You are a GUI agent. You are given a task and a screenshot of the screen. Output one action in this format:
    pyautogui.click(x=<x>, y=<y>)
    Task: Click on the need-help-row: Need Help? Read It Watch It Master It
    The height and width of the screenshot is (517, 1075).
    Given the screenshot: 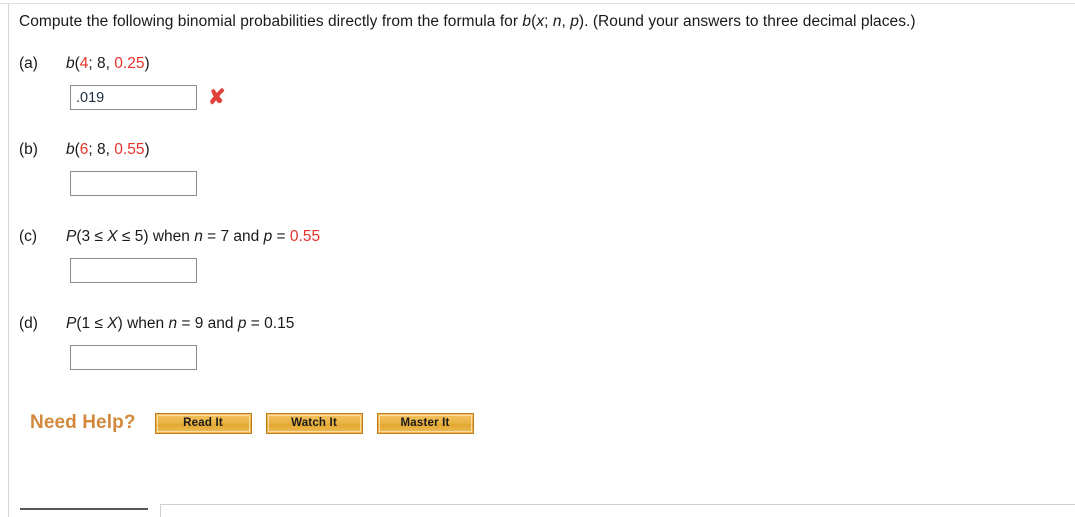 What is the action you would take?
    pyautogui.click(x=539, y=423)
    